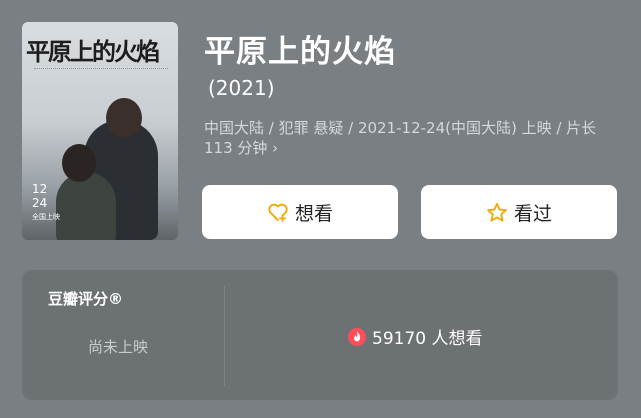  What do you see at coordinates (241, 88) in the screenshot?
I see `movie-year: (2021)` at bounding box center [241, 88].